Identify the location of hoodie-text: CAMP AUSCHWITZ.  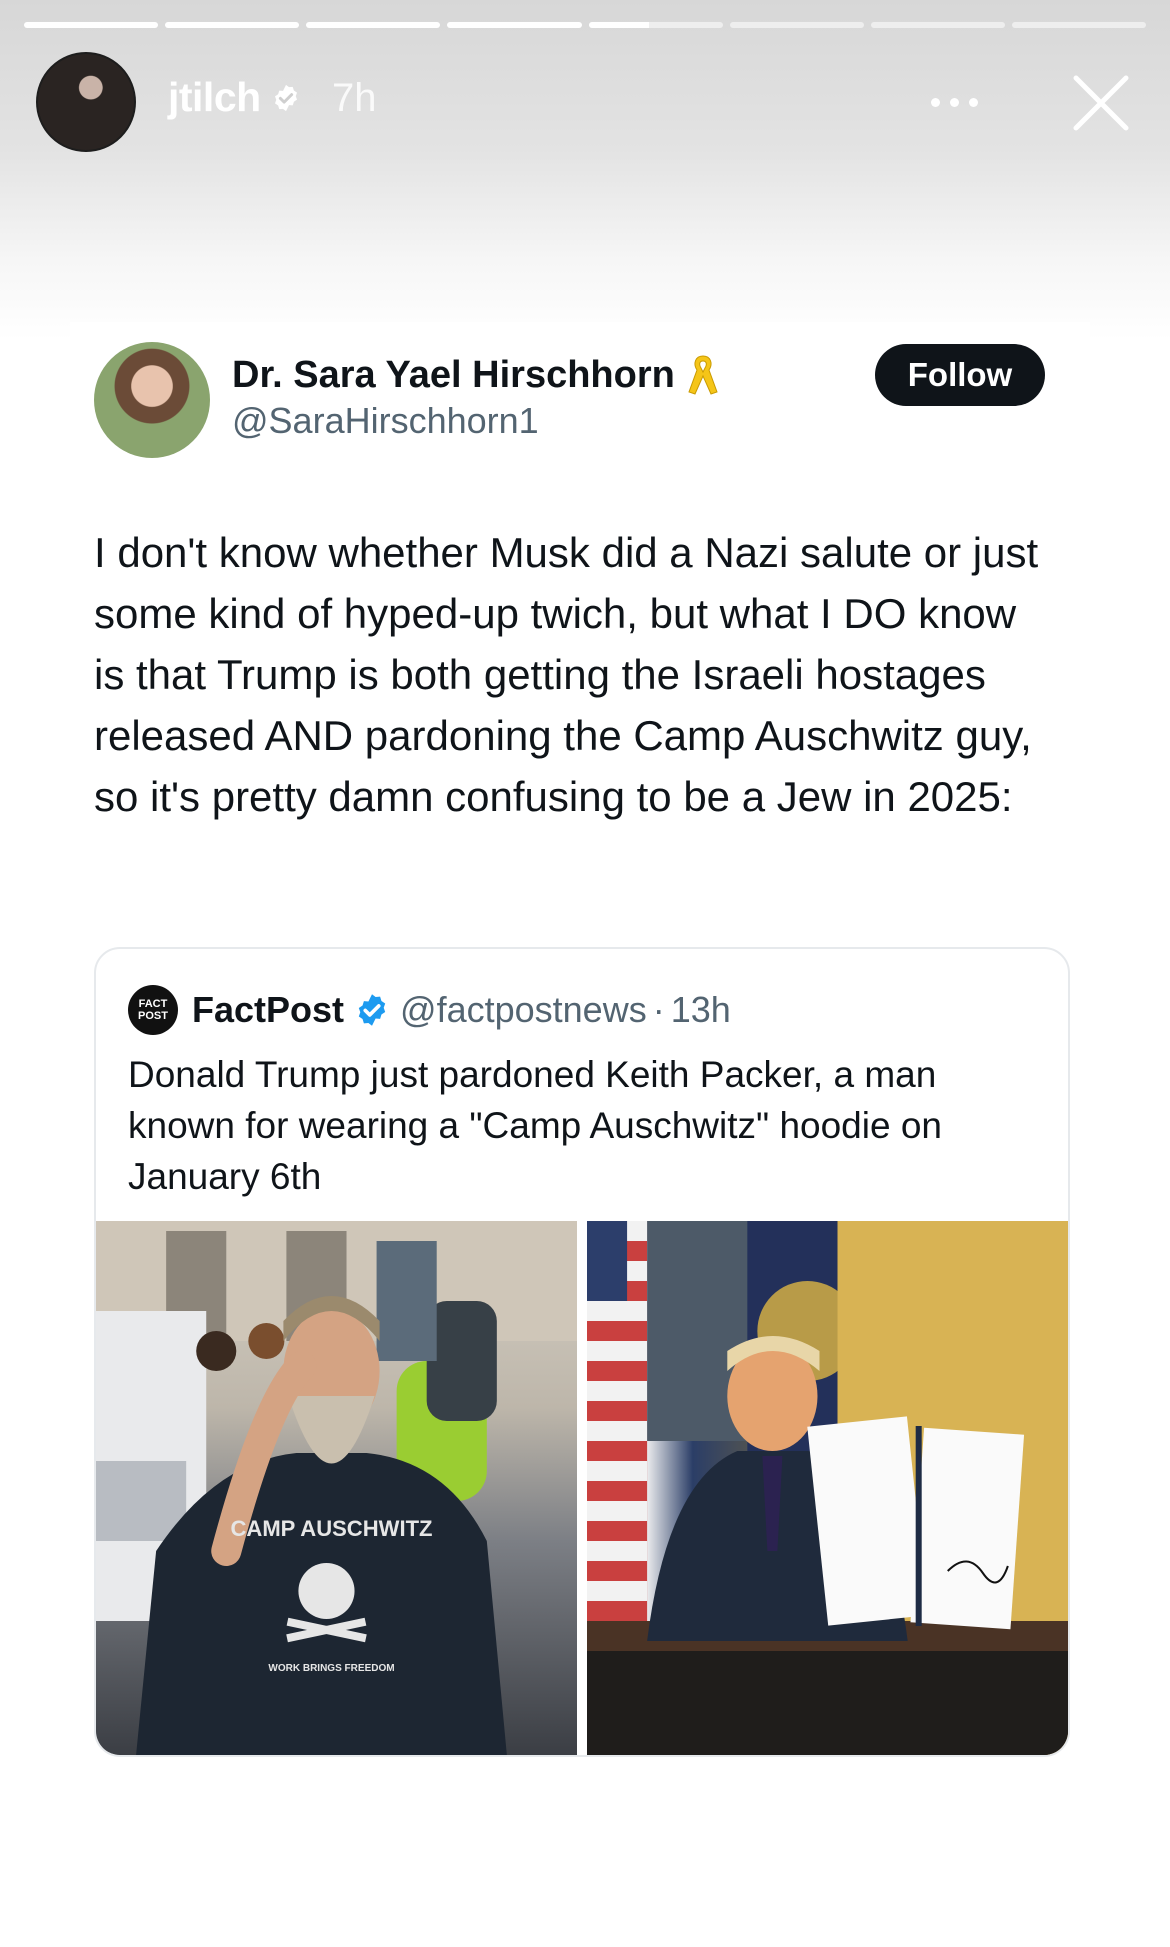
(331, 1528).